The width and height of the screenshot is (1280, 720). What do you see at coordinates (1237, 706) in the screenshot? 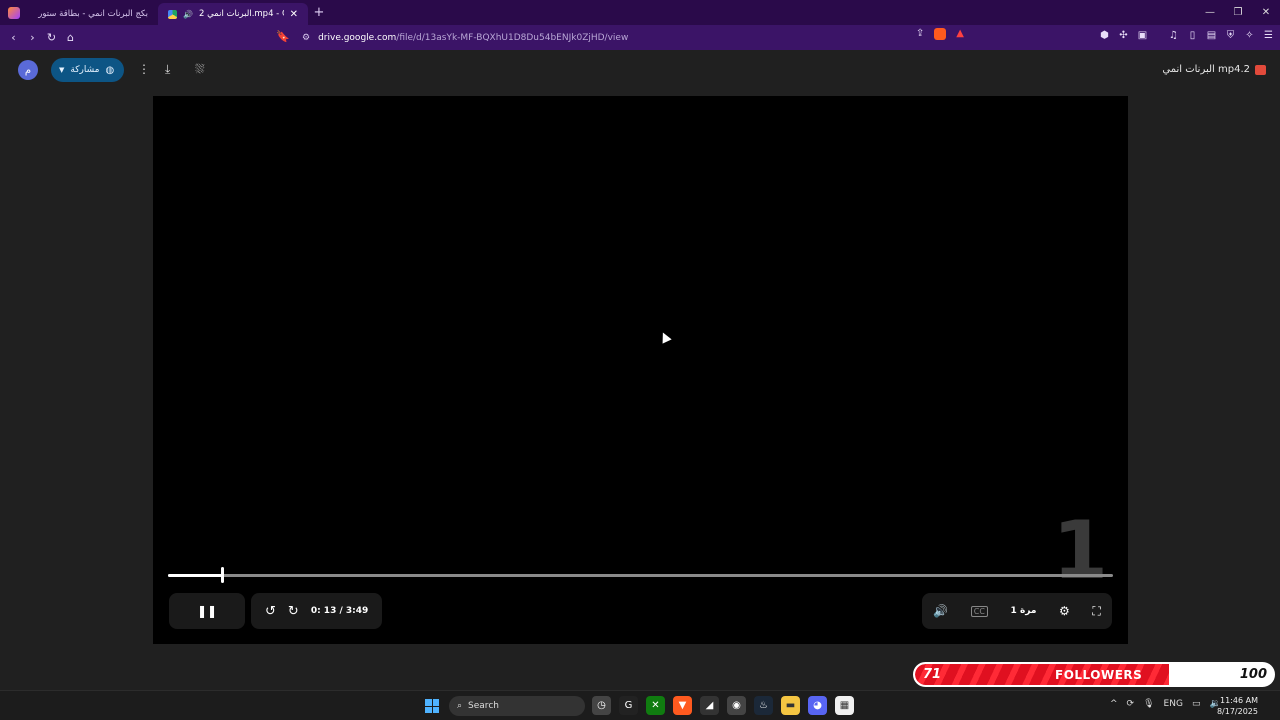
I see `system-clock: 11:46 AM 8/17/2025` at bounding box center [1237, 706].